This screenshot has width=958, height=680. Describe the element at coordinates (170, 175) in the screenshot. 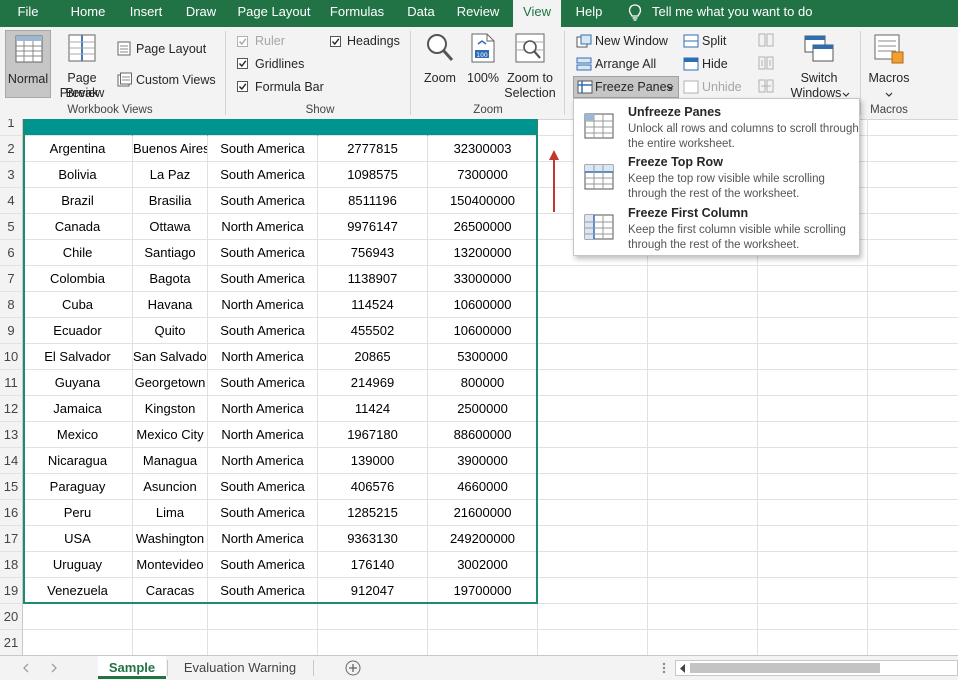

I see `table-cell: La Paz` at that location.